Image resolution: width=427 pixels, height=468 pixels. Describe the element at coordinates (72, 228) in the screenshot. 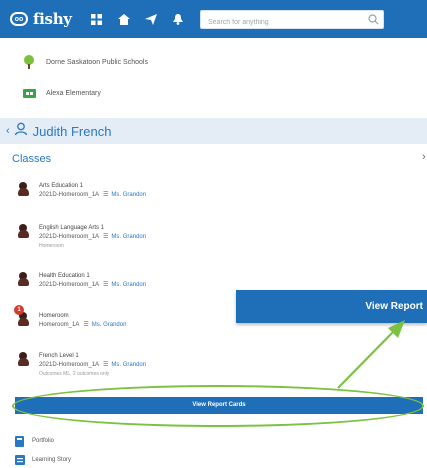

I see `class-name: English Language Arts 1` at that location.